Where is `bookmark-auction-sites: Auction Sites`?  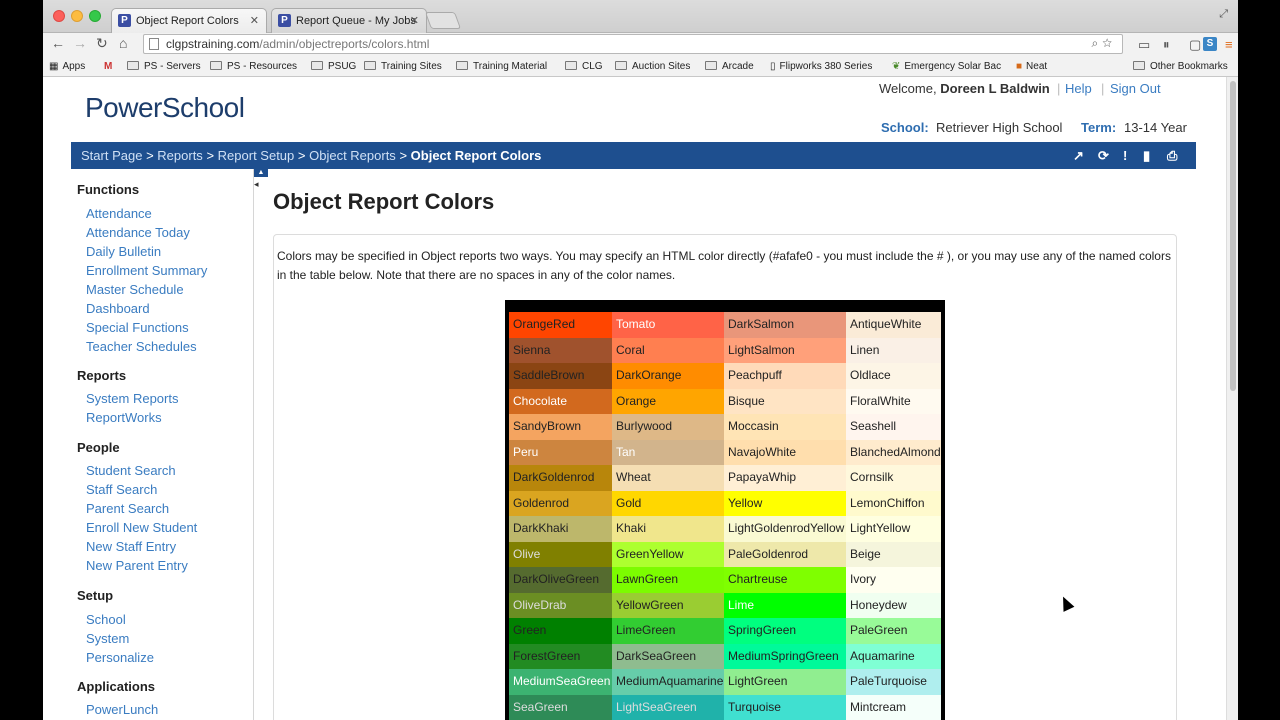 bookmark-auction-sites: Auction Sites is located at coordinates (652, 66).